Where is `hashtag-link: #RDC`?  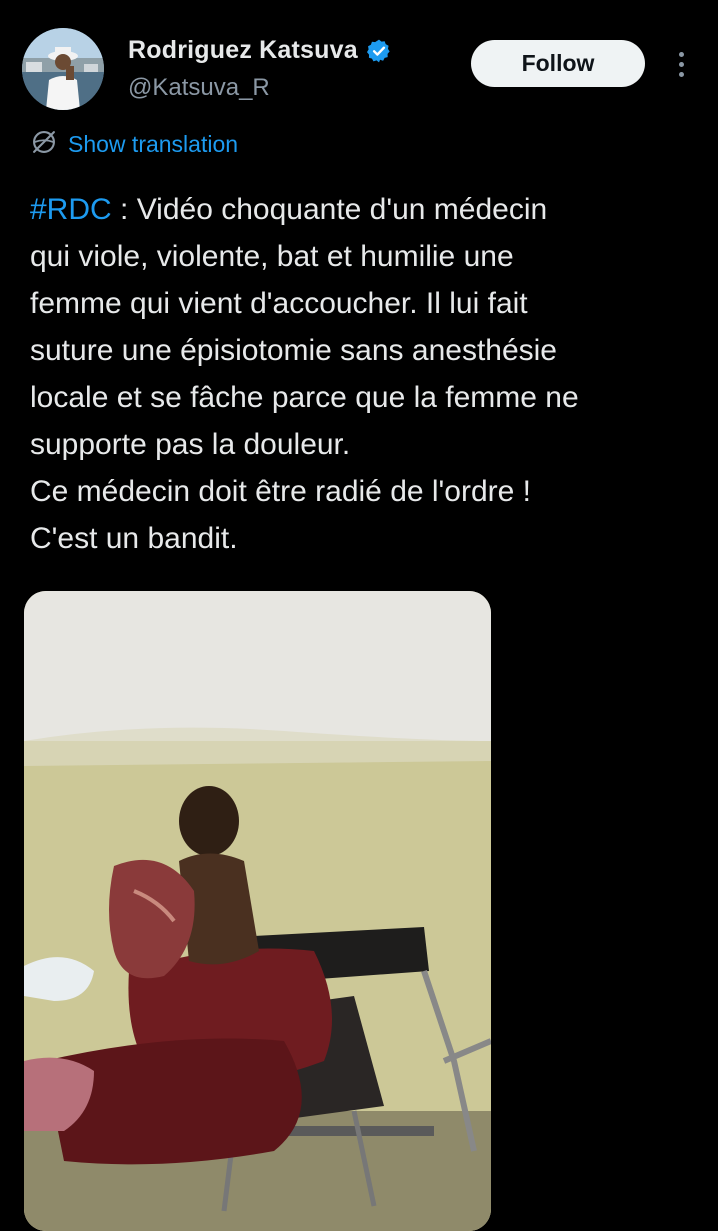
hashtag-link: #RDC is located at coordinates (71, 209).